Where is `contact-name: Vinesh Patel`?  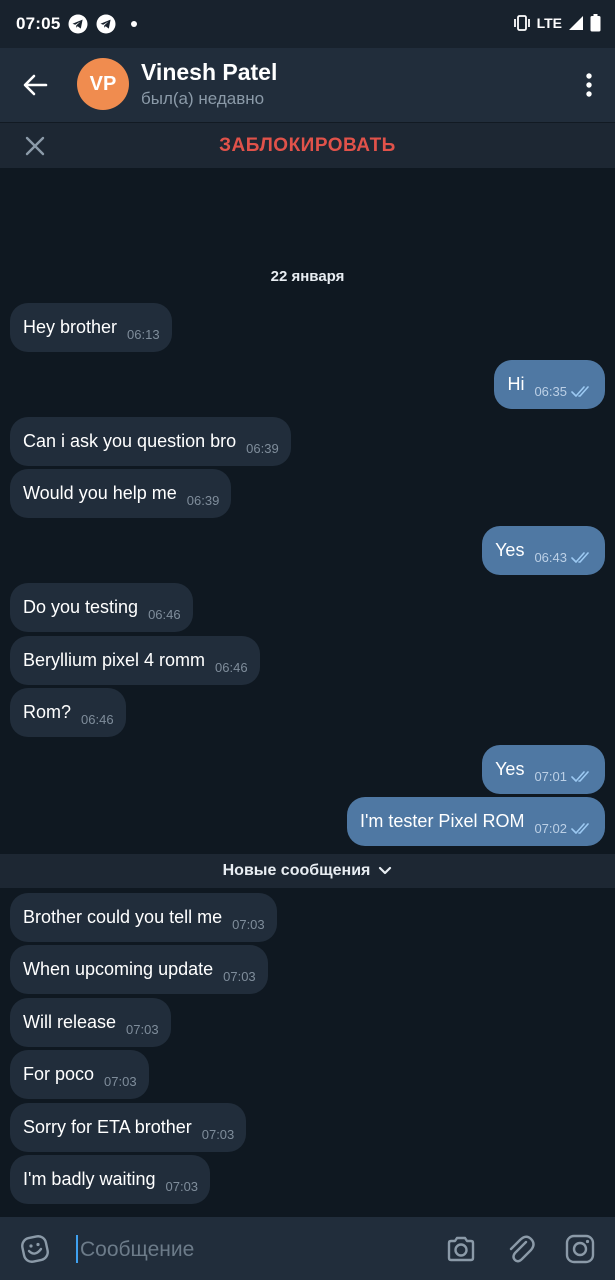
contact-name: Vinesh Patel is located at coordinates (209, 72).